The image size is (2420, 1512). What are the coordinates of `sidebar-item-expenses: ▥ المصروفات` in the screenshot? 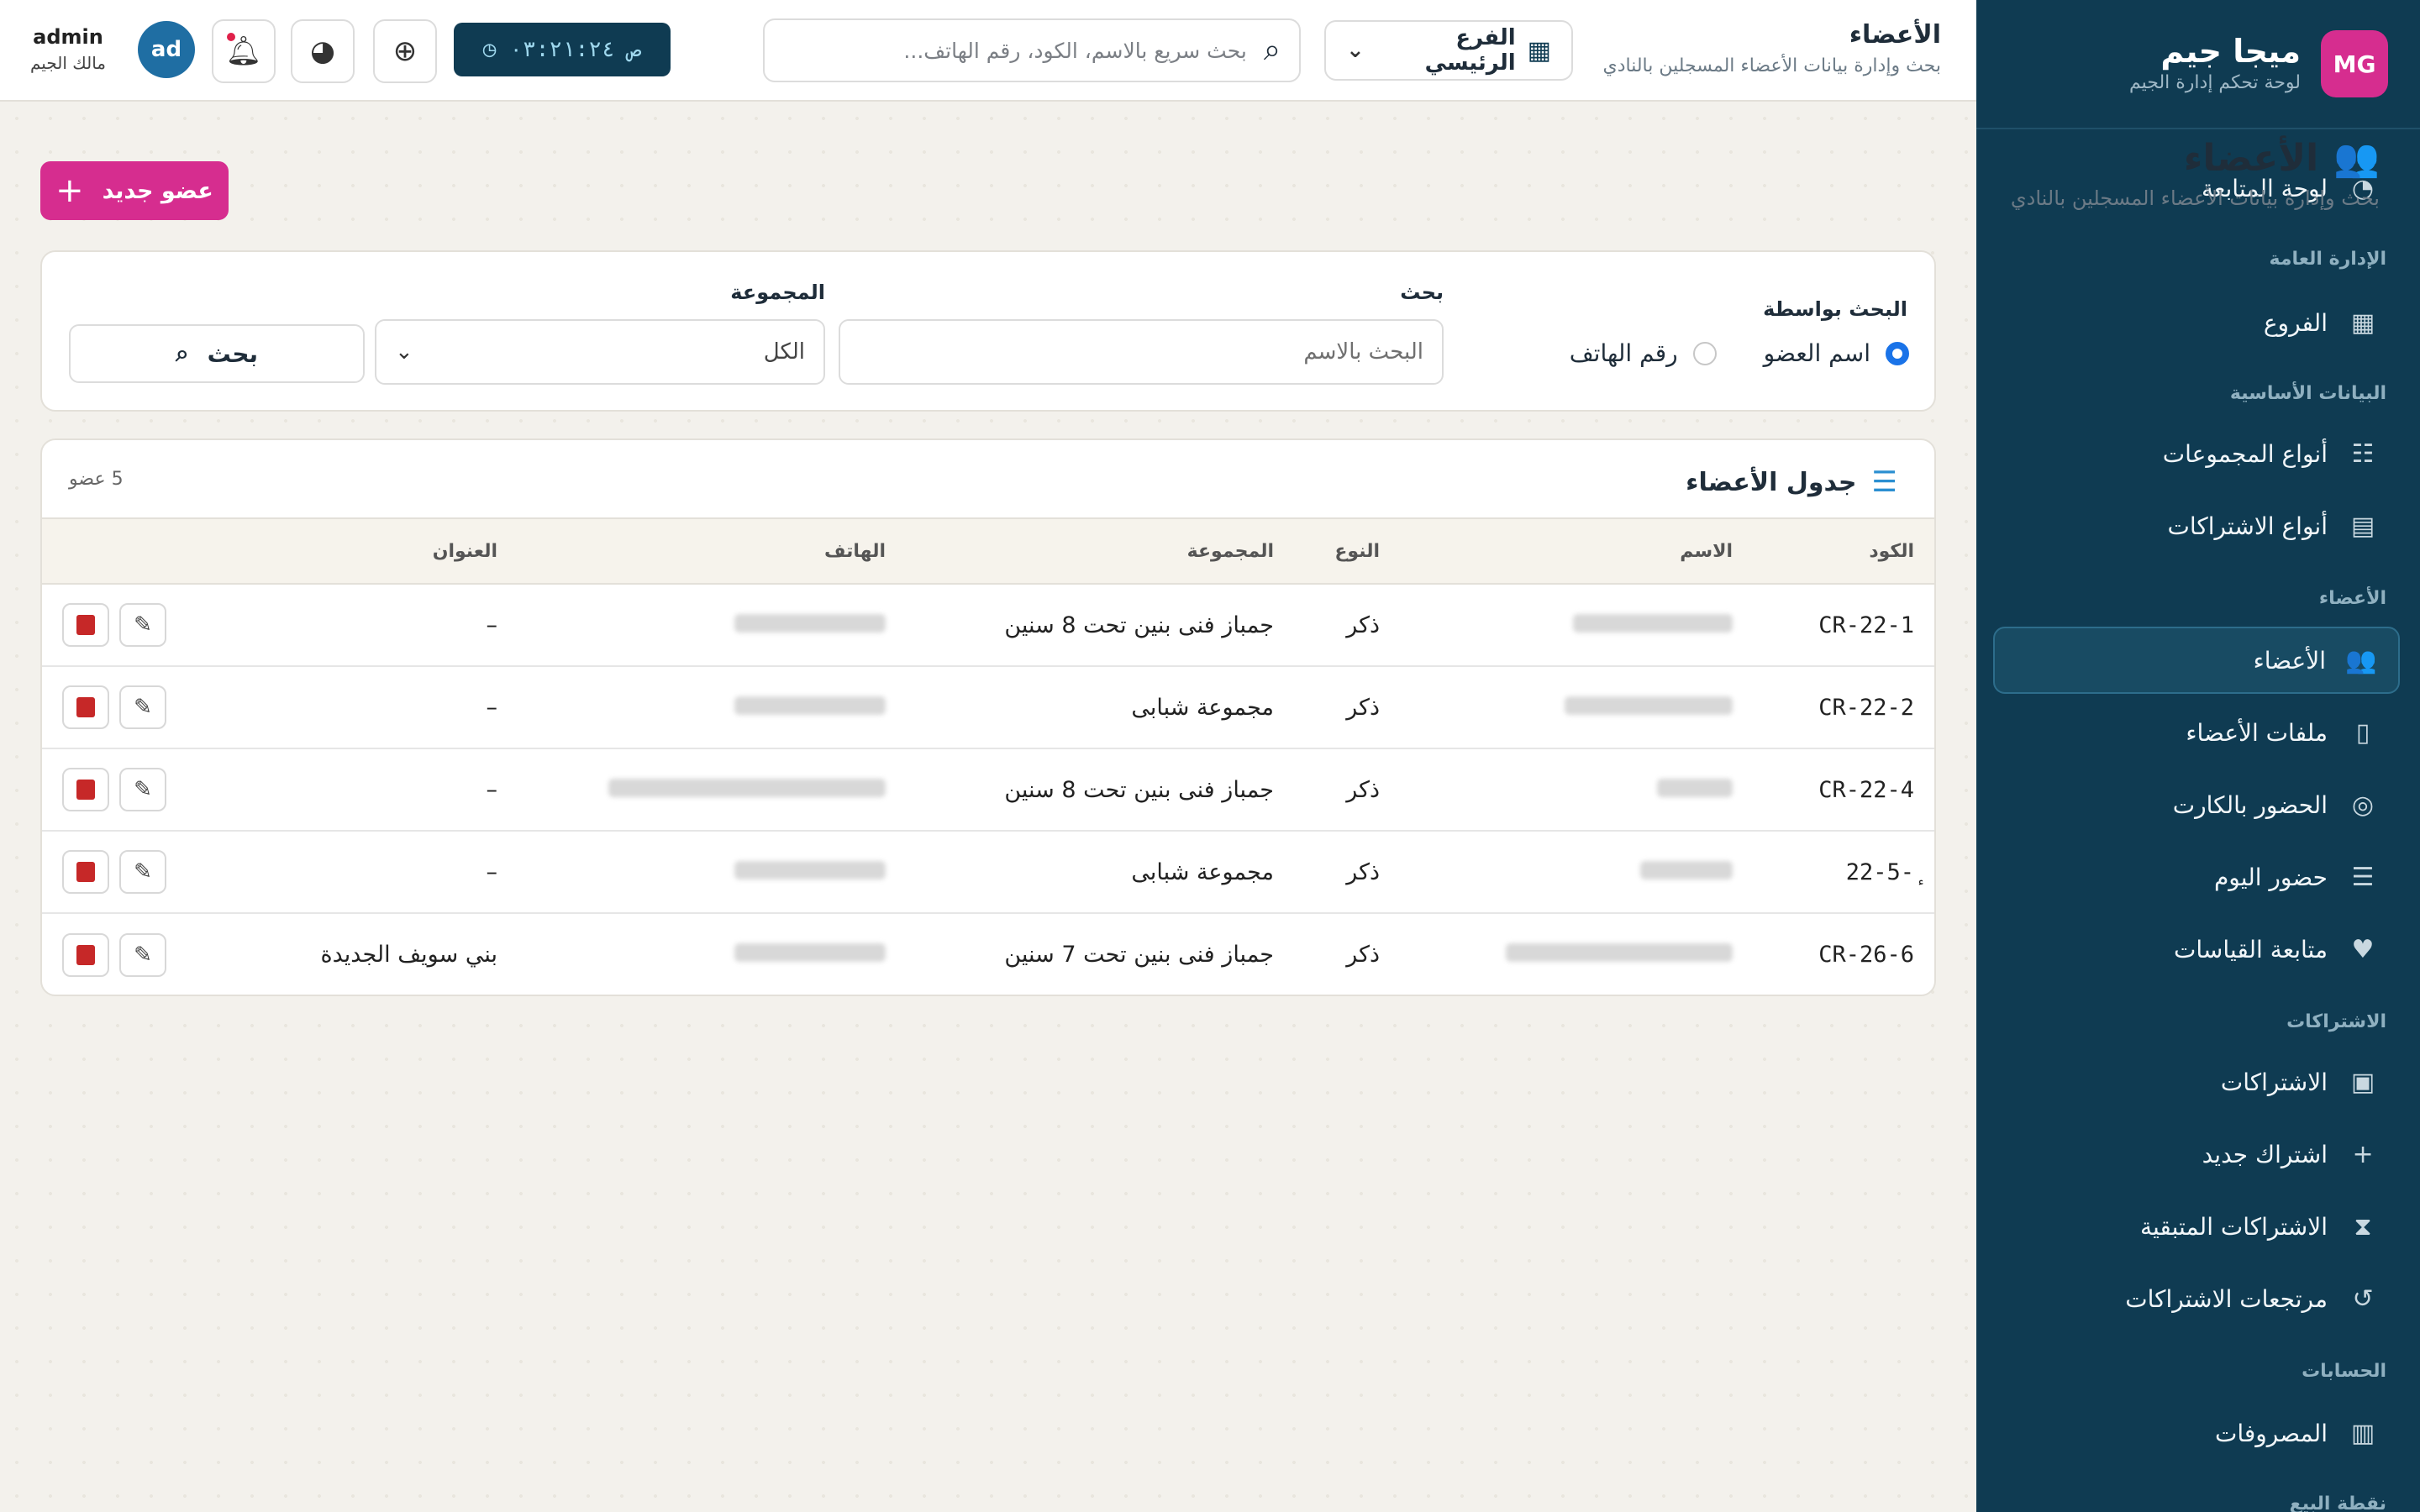 It's located at (2196, 1433).